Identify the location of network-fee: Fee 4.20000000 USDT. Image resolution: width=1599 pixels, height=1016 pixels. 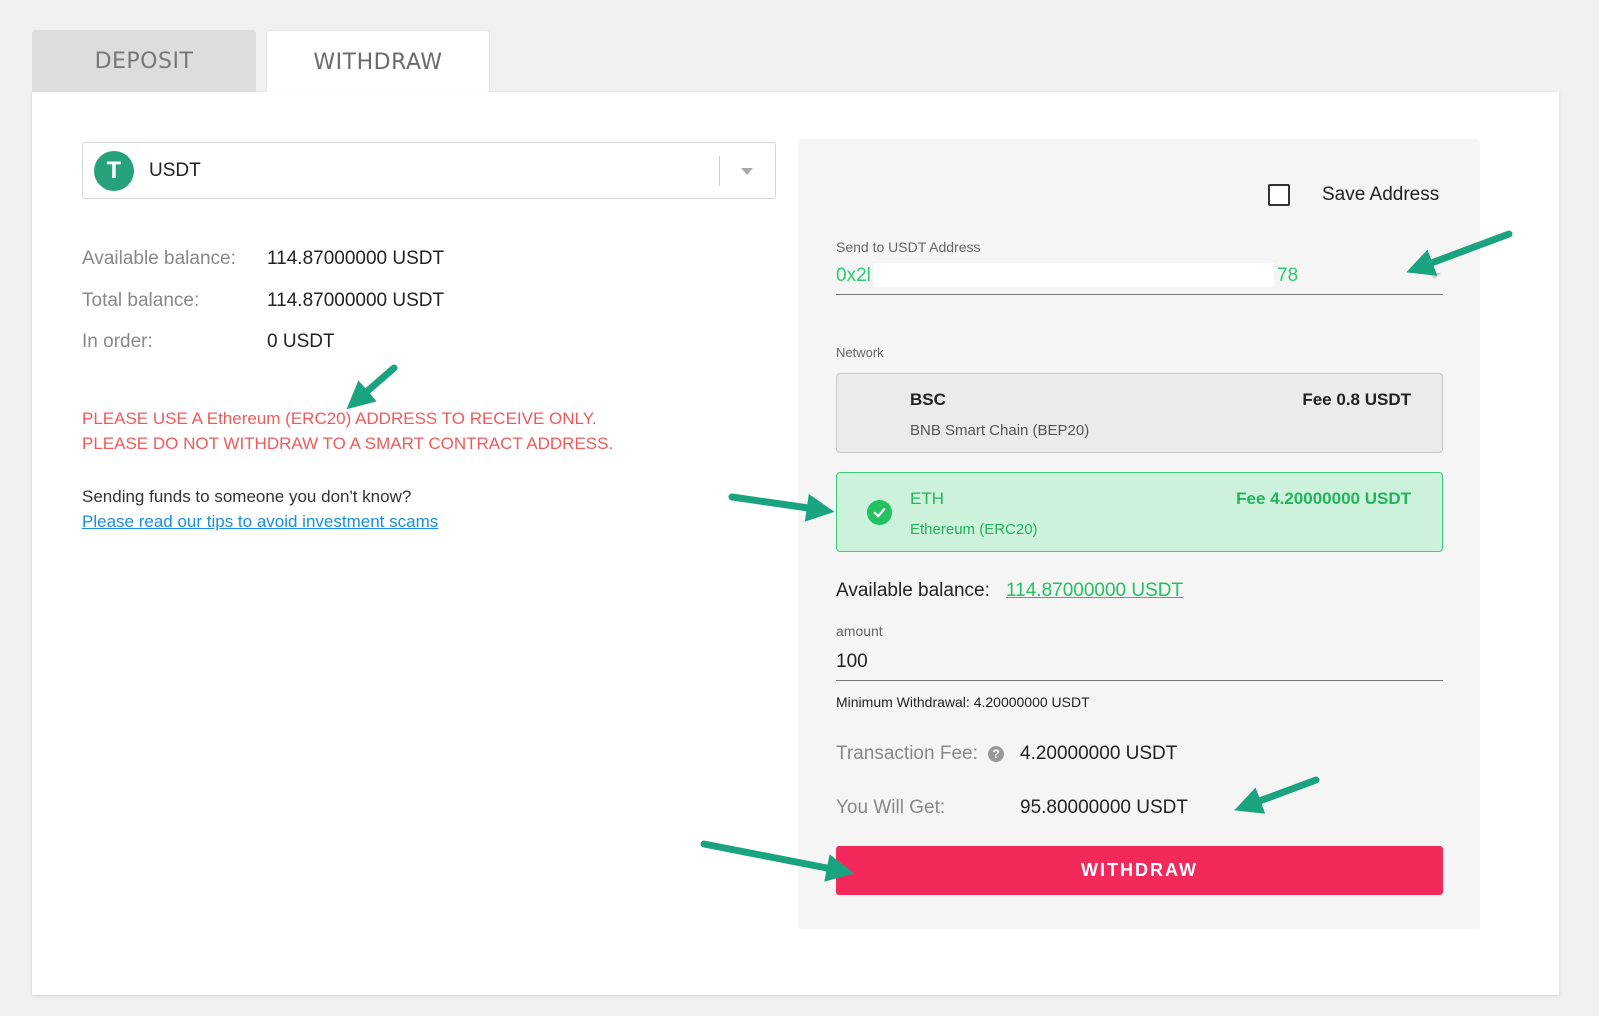
(1323, 498).